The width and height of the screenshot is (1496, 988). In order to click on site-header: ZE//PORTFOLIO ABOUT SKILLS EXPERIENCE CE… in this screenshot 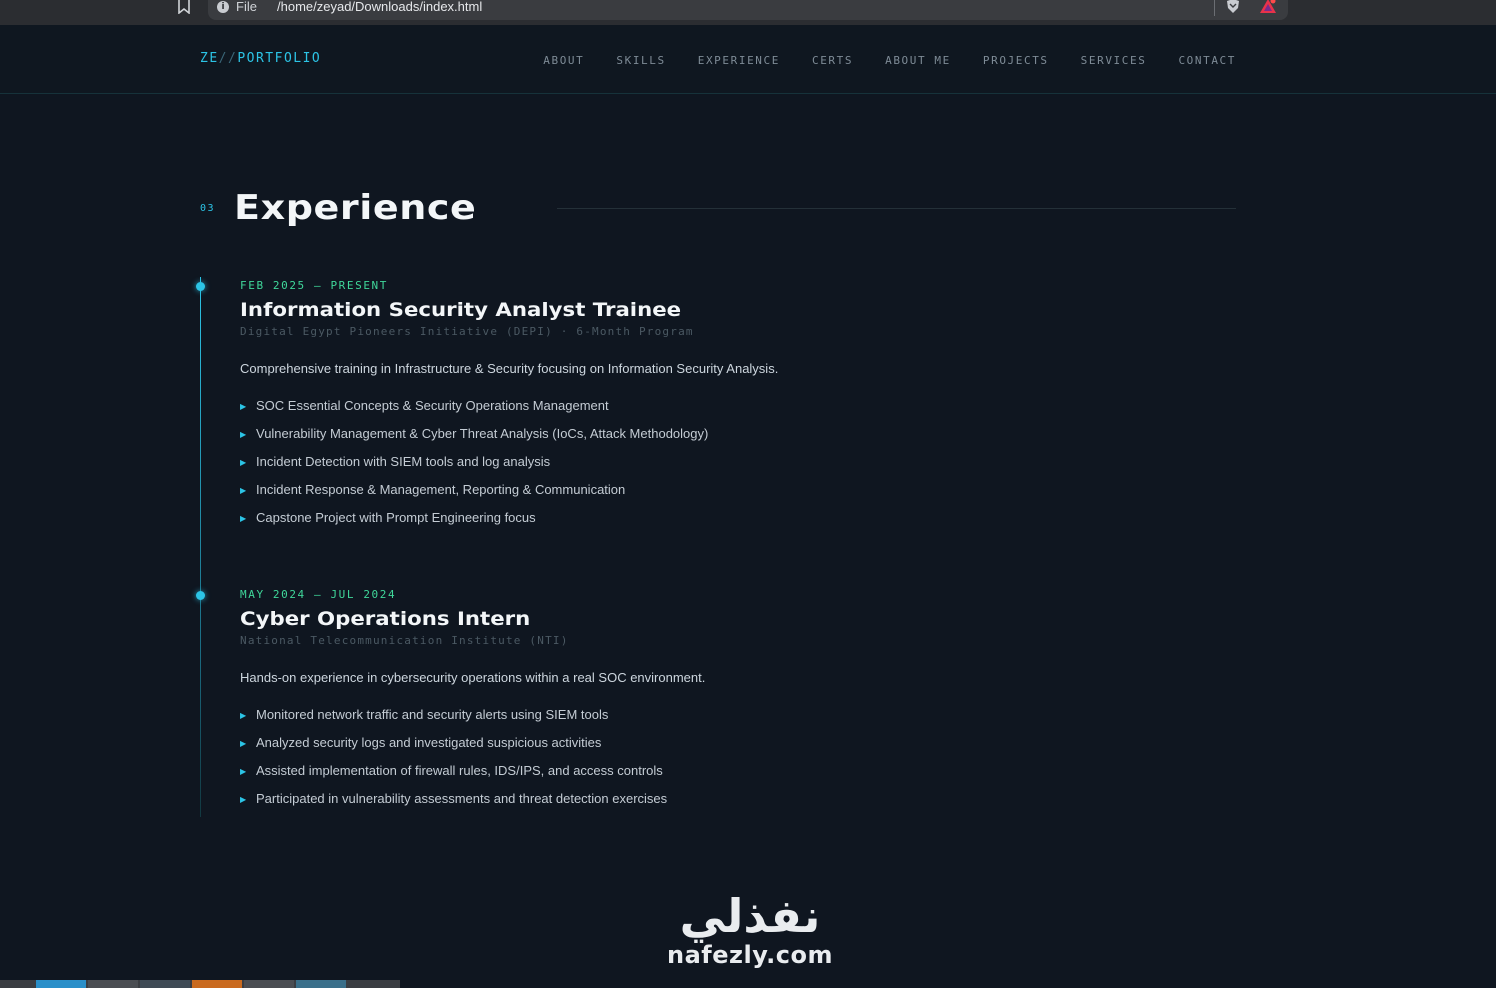, I will do `click(748, 59)`.